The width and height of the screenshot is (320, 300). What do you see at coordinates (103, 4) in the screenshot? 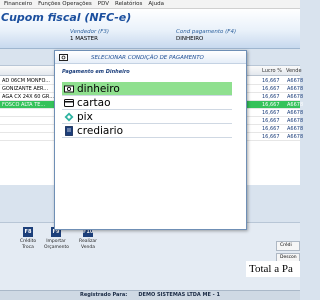
I see `menu-item-pdv: PDV` at bounding box center [103, 4].